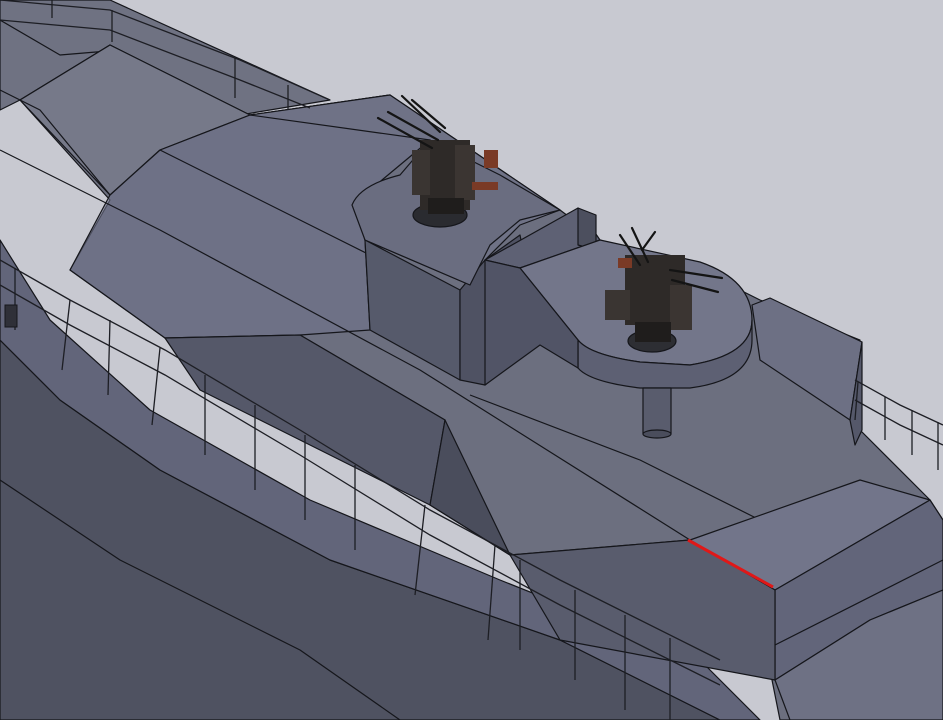 The image size is (943, 720). I want to click on aft-gun-sight-arm, so click(648, 241).